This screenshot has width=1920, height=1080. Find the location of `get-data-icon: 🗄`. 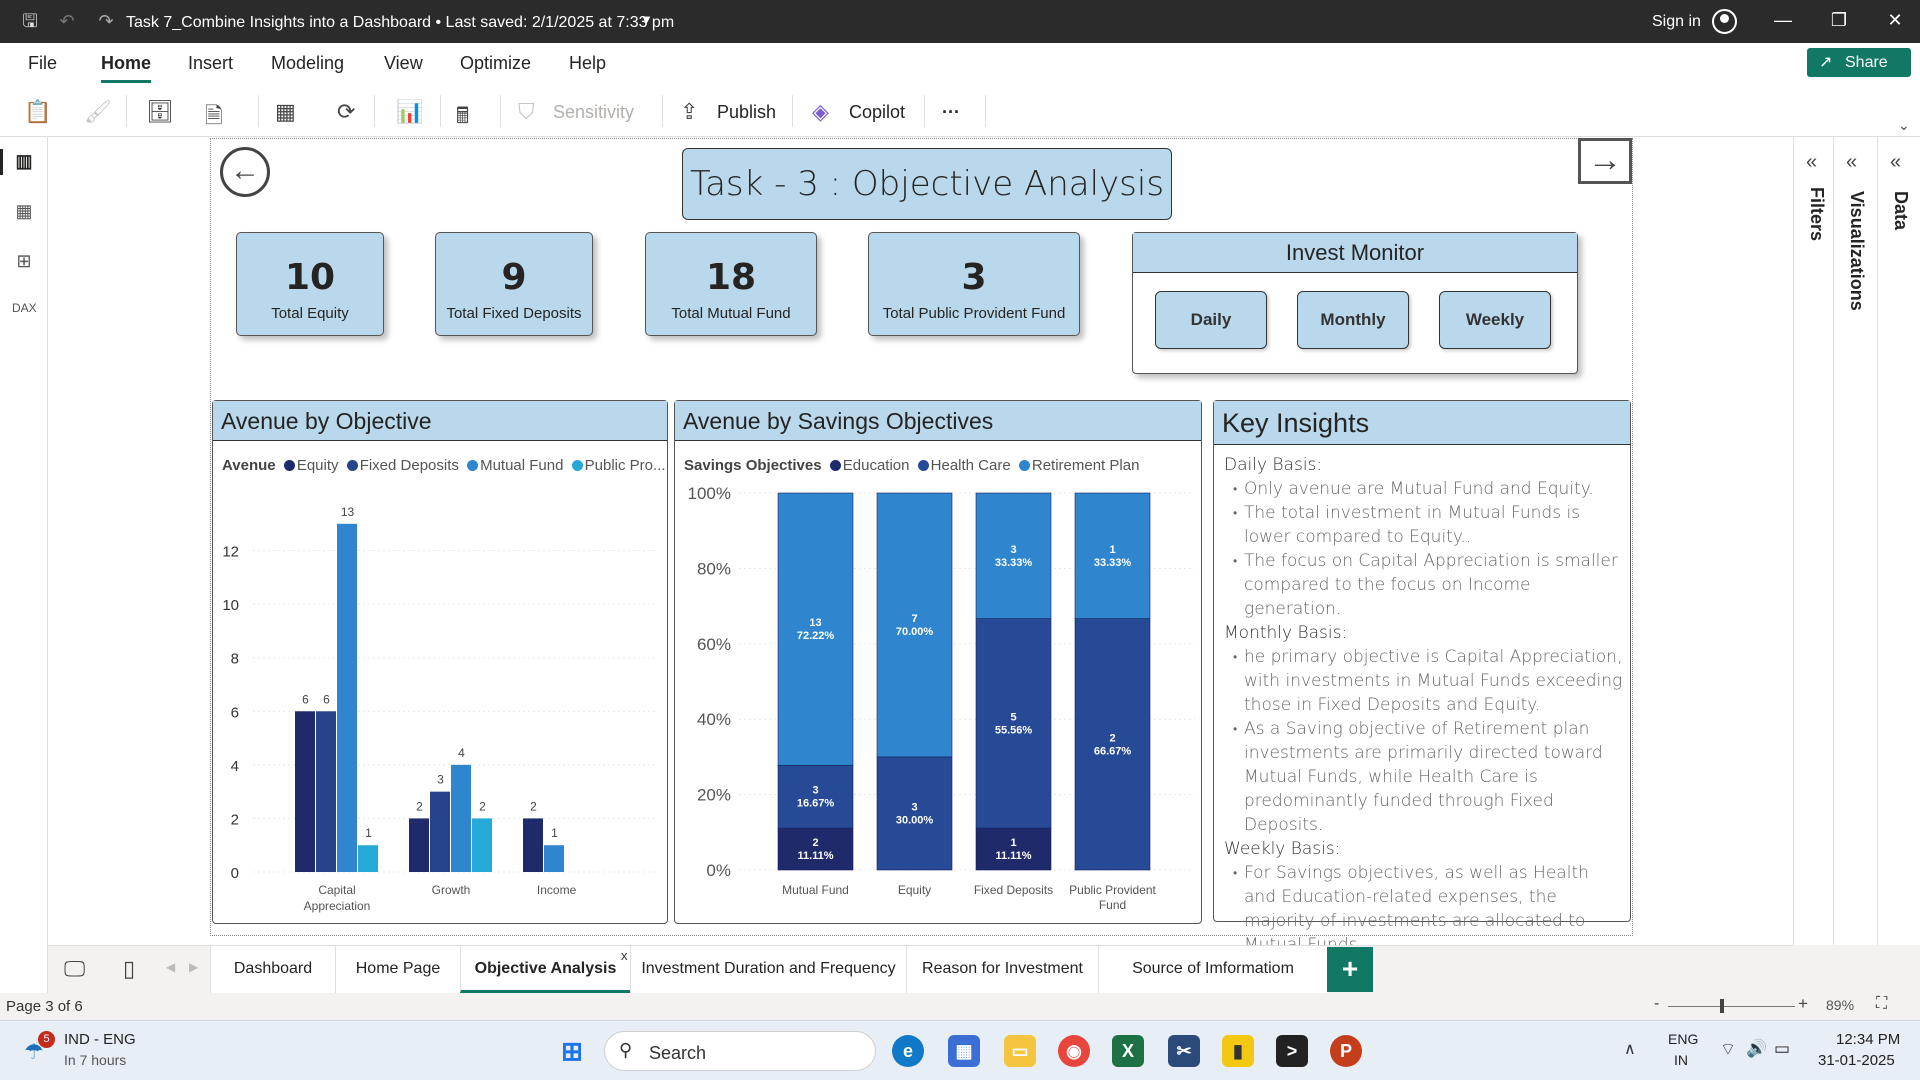

get-data-icon: 🗄 is located at coordinates (160, 112).